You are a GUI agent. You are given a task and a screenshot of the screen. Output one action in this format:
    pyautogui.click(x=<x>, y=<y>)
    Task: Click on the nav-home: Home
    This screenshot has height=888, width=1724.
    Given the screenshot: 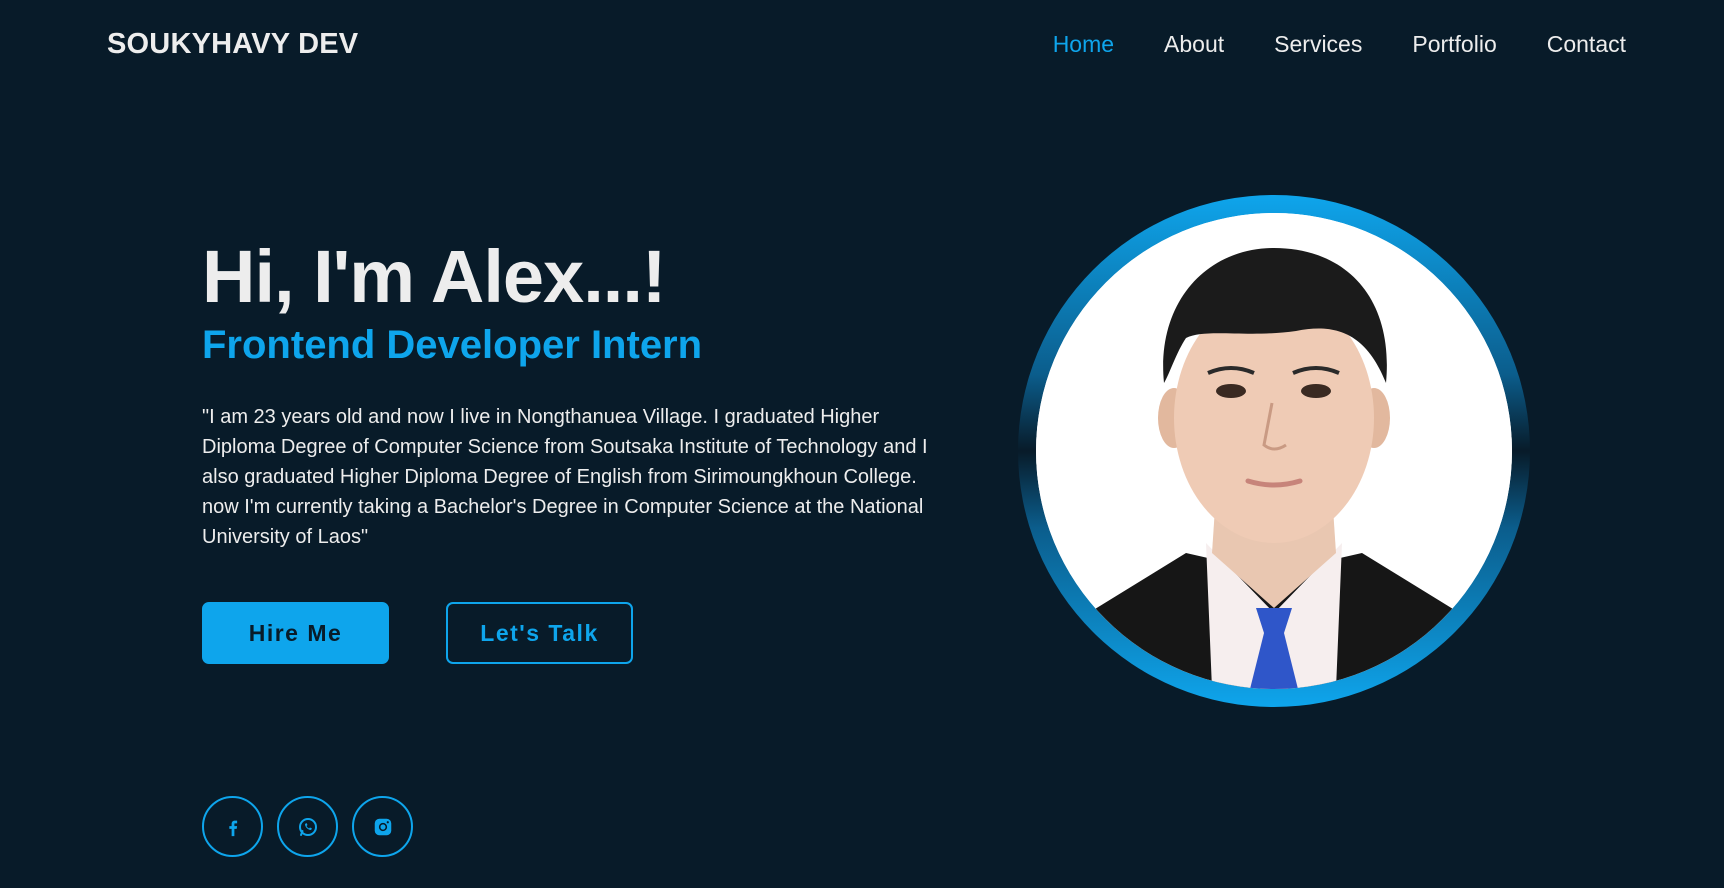 What is the action you would take?
    pyautogui.click(x=1083, y=44)
    